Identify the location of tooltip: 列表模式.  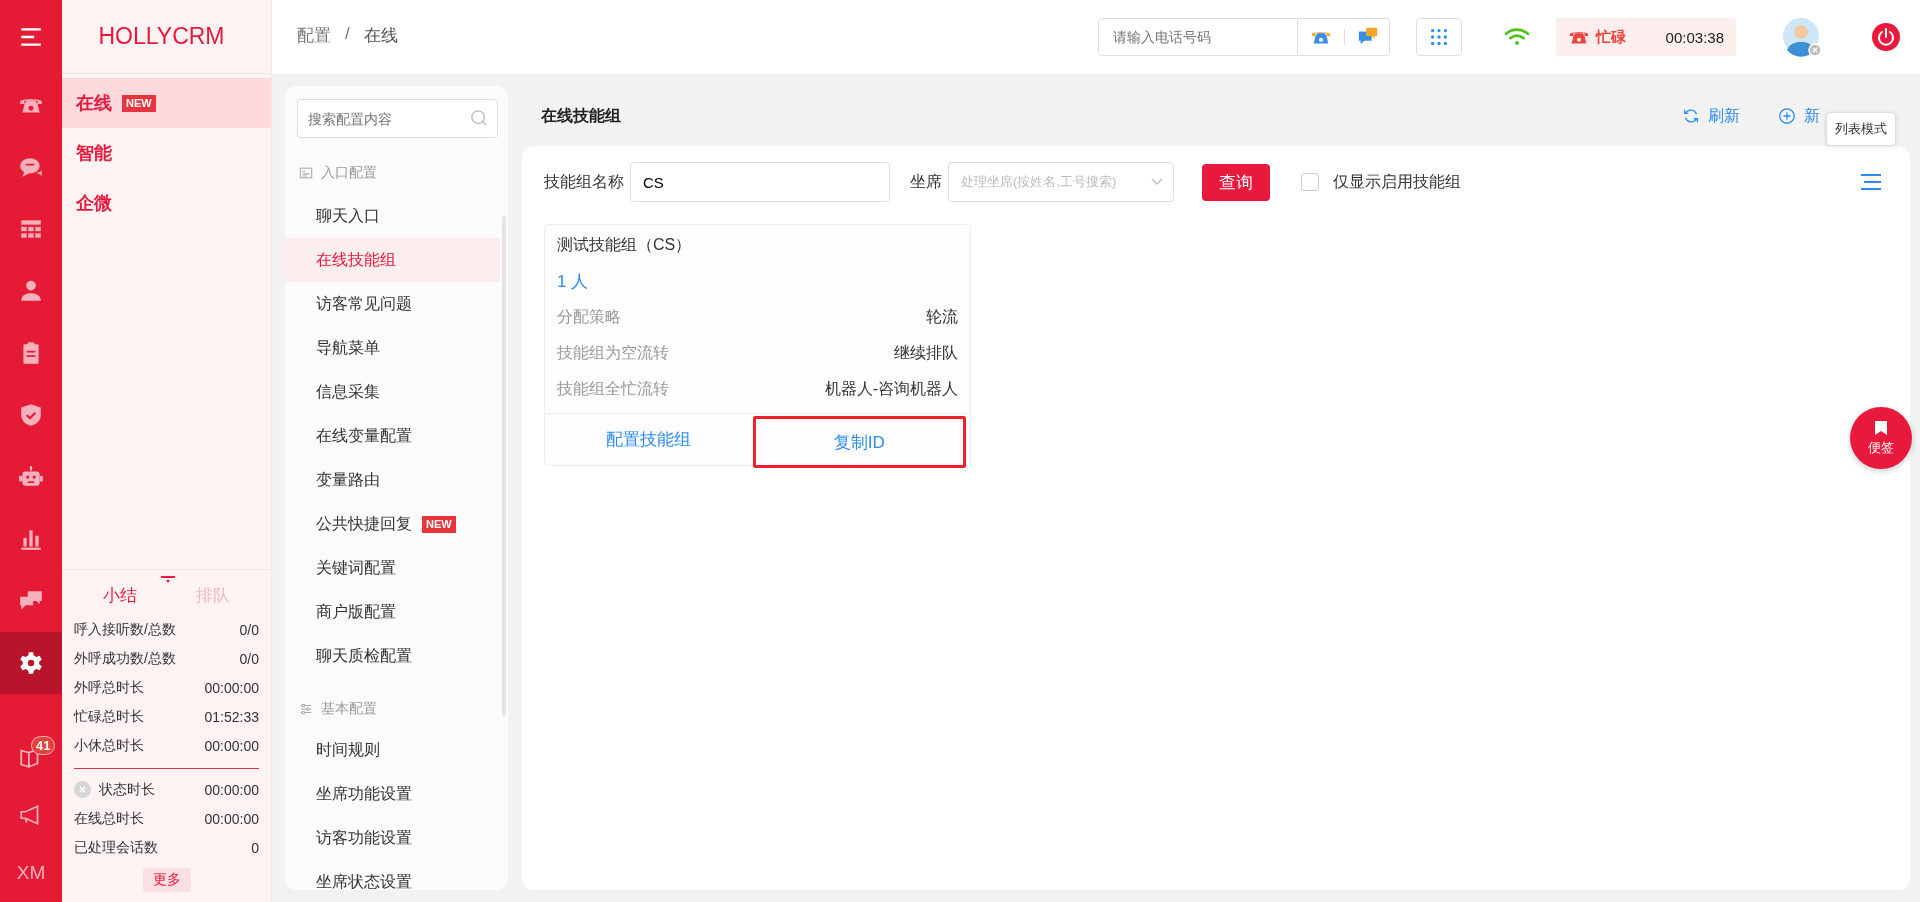
(1861, 129).